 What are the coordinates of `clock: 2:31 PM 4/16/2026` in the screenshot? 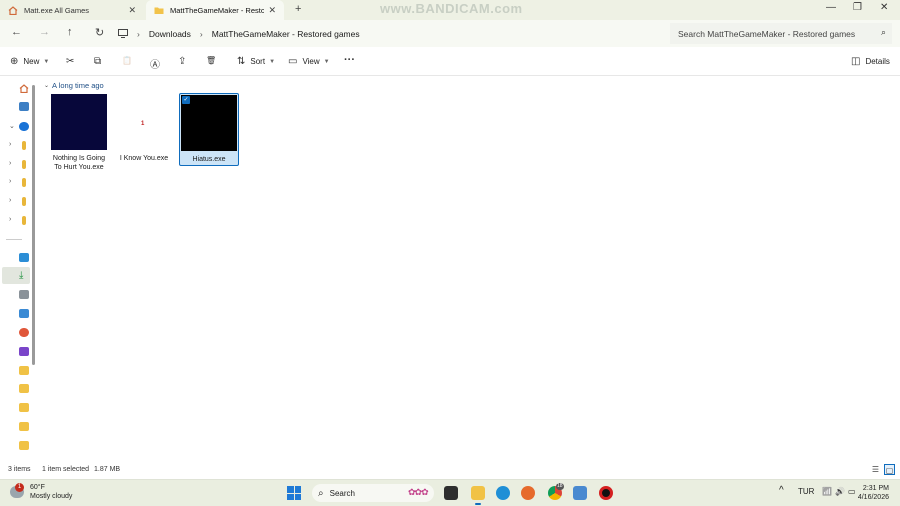 It's located at (872, 493).